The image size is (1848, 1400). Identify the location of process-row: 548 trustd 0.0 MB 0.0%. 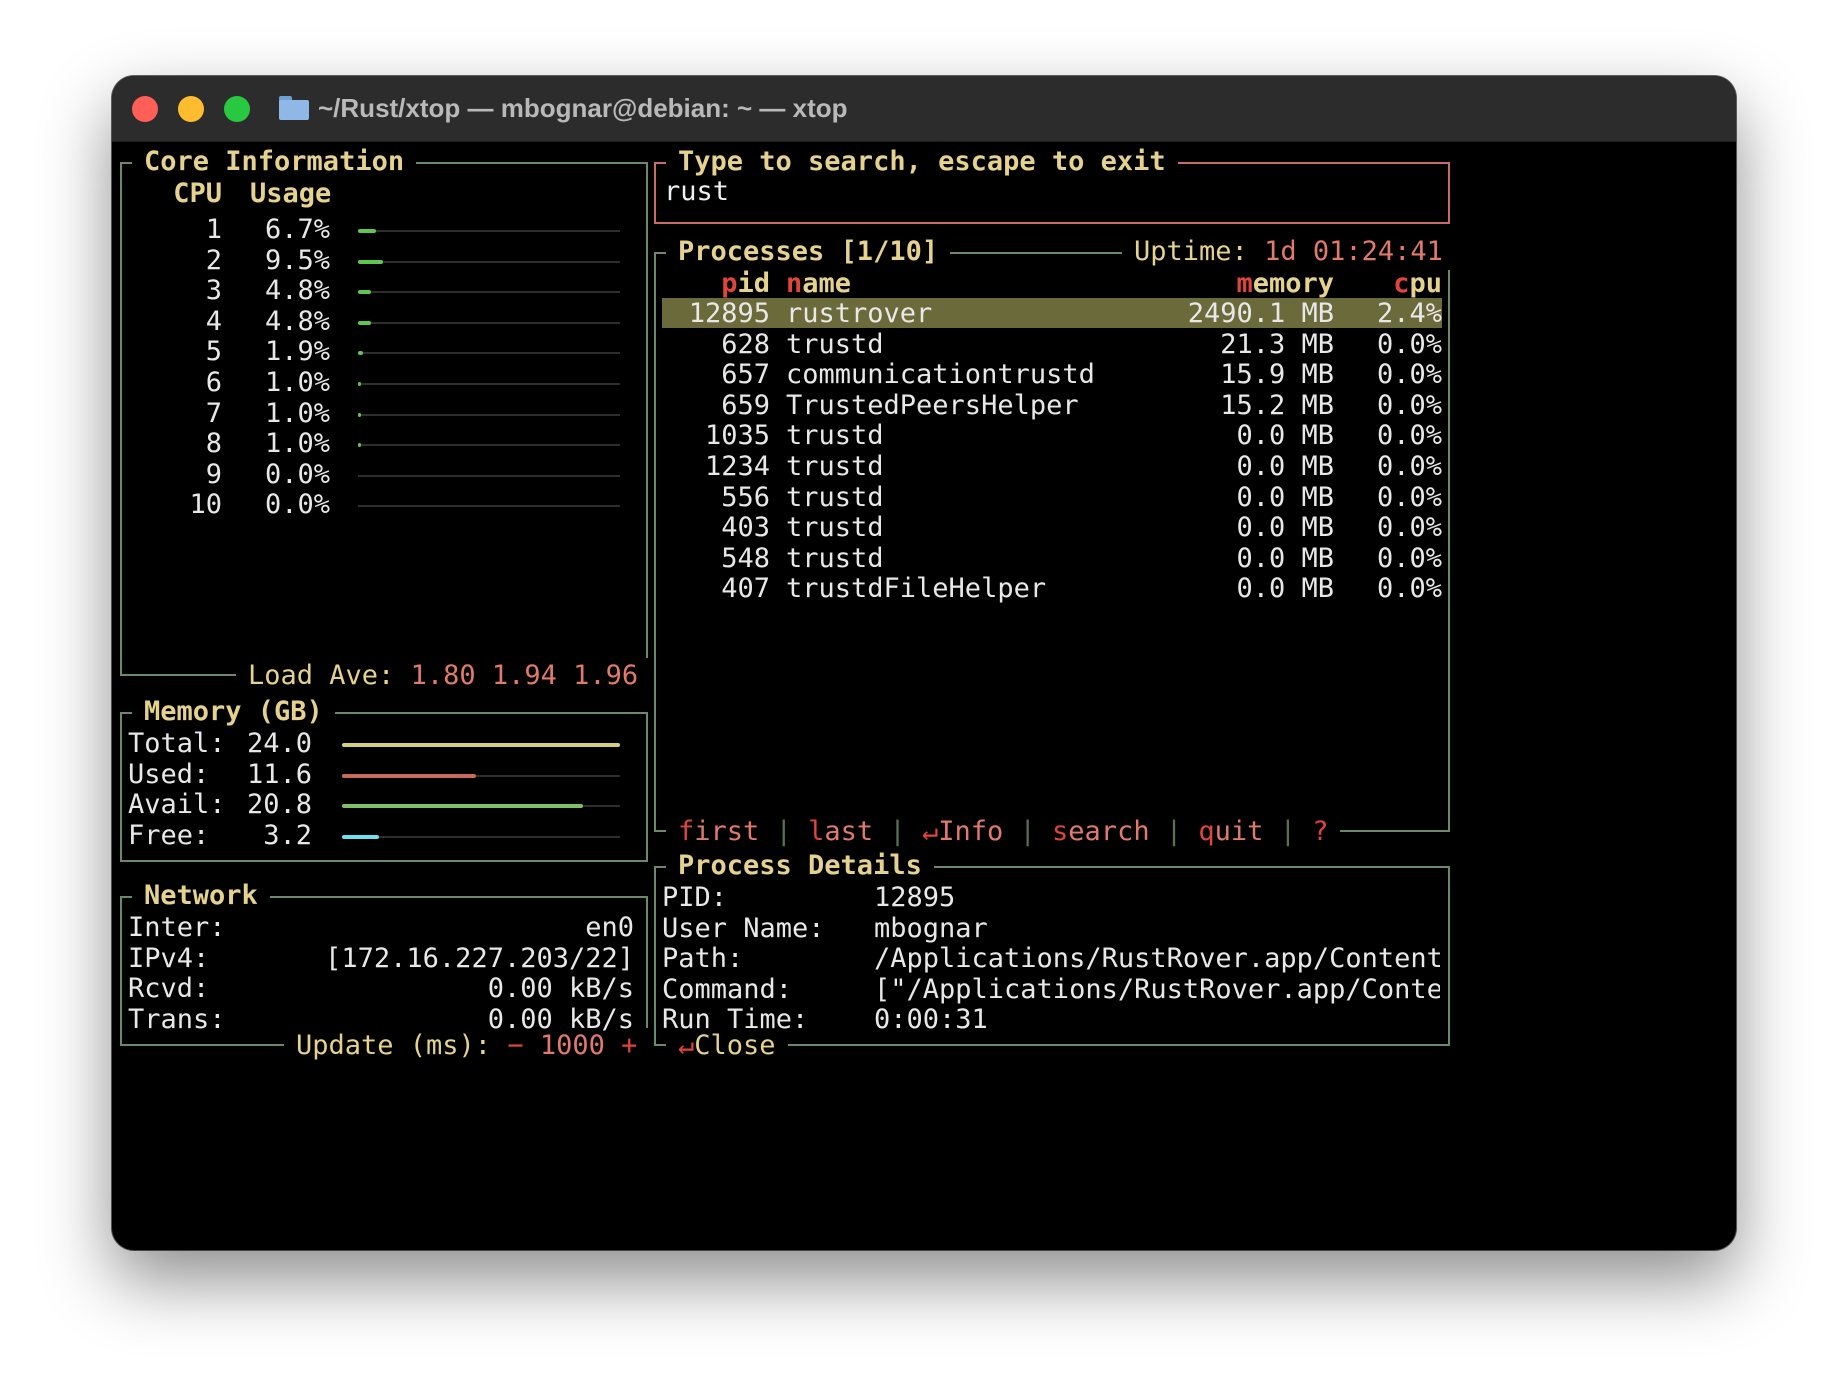
(1051, 557).